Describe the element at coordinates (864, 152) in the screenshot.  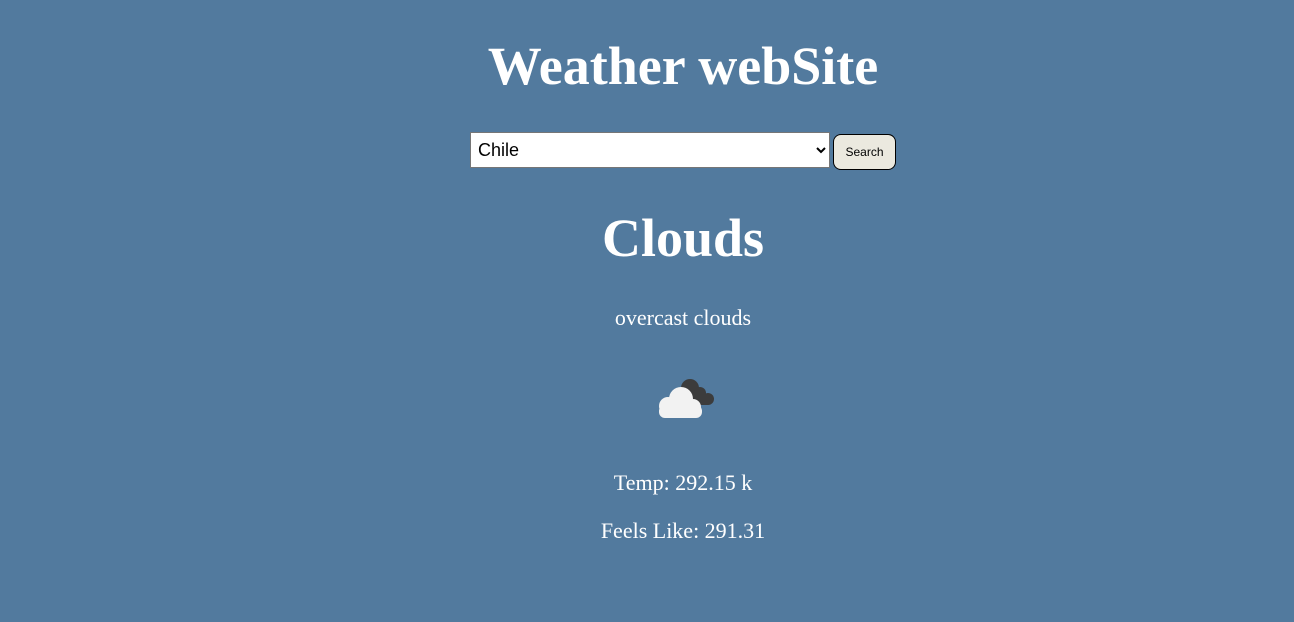
I see `search-button: Search` at that location.